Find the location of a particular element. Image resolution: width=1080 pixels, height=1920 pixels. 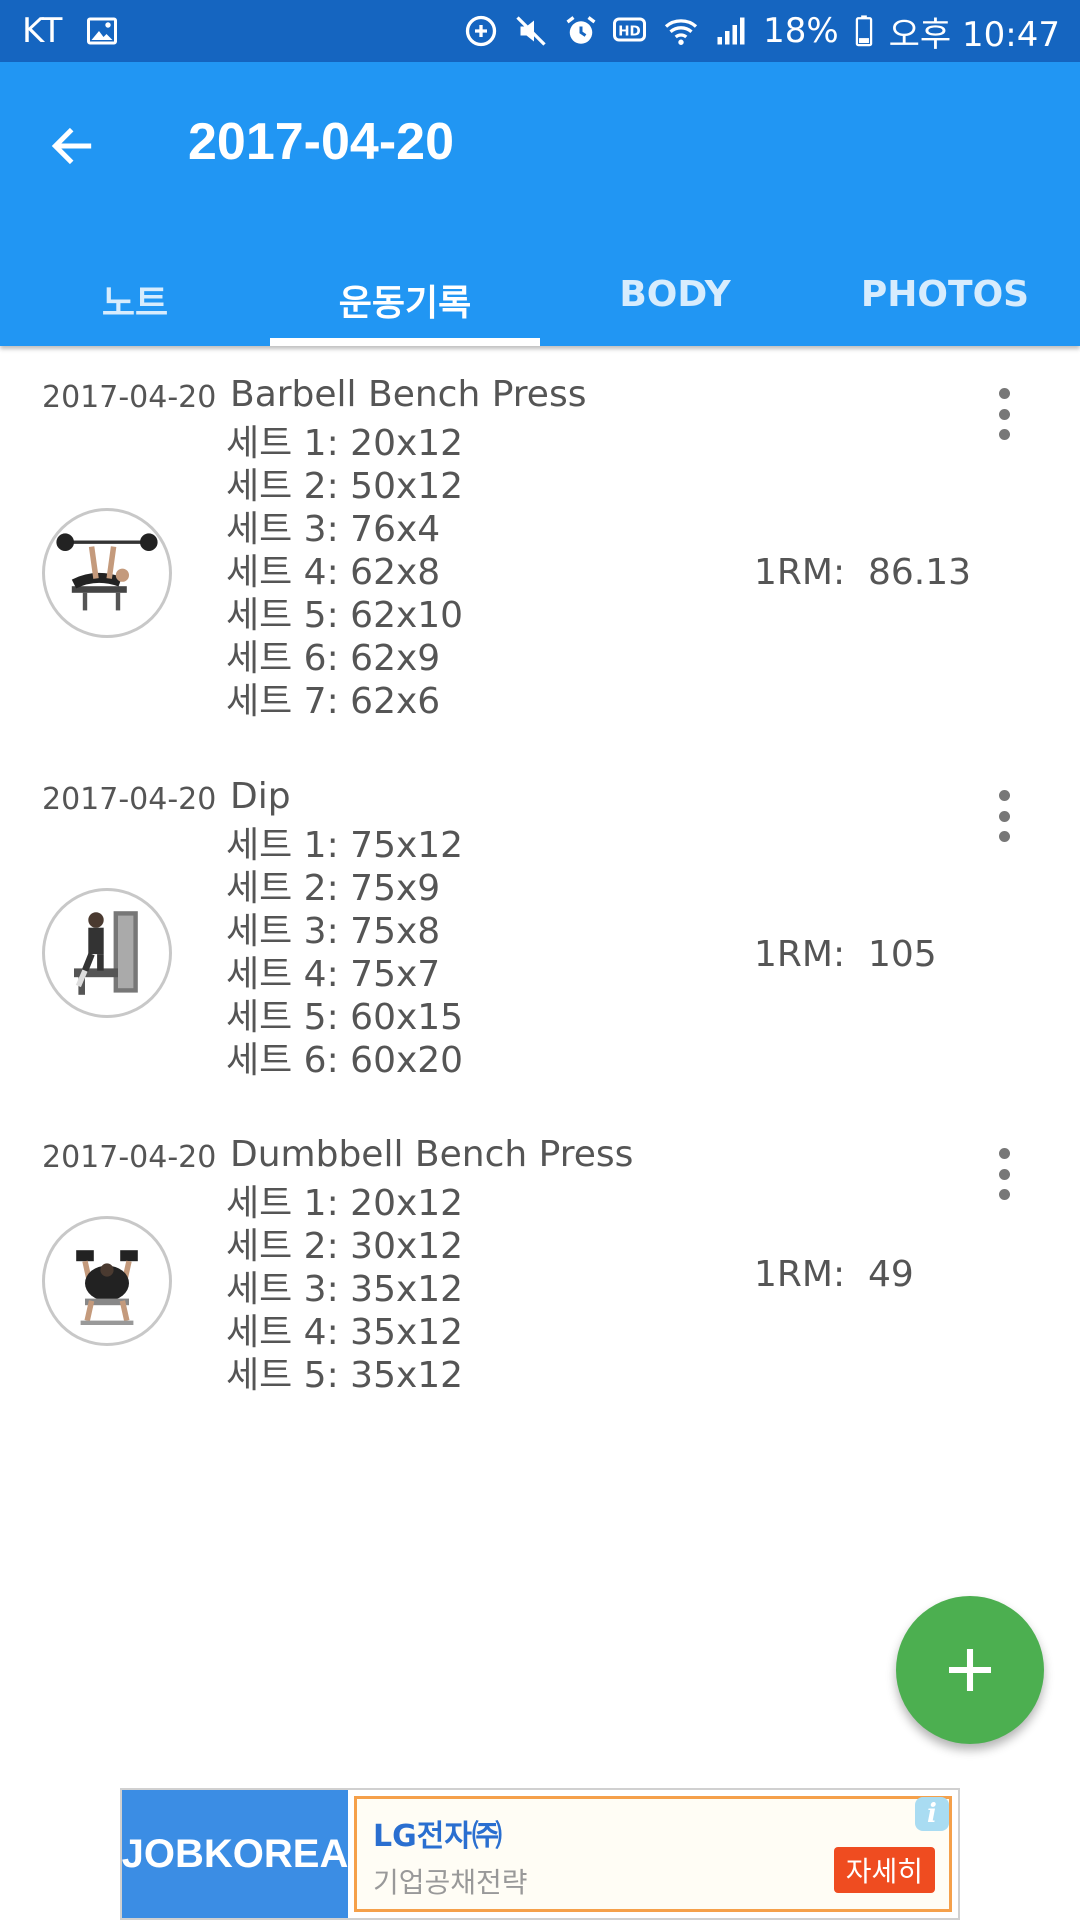

clock: 오후 10:47 is located at coordinates (974, 34).